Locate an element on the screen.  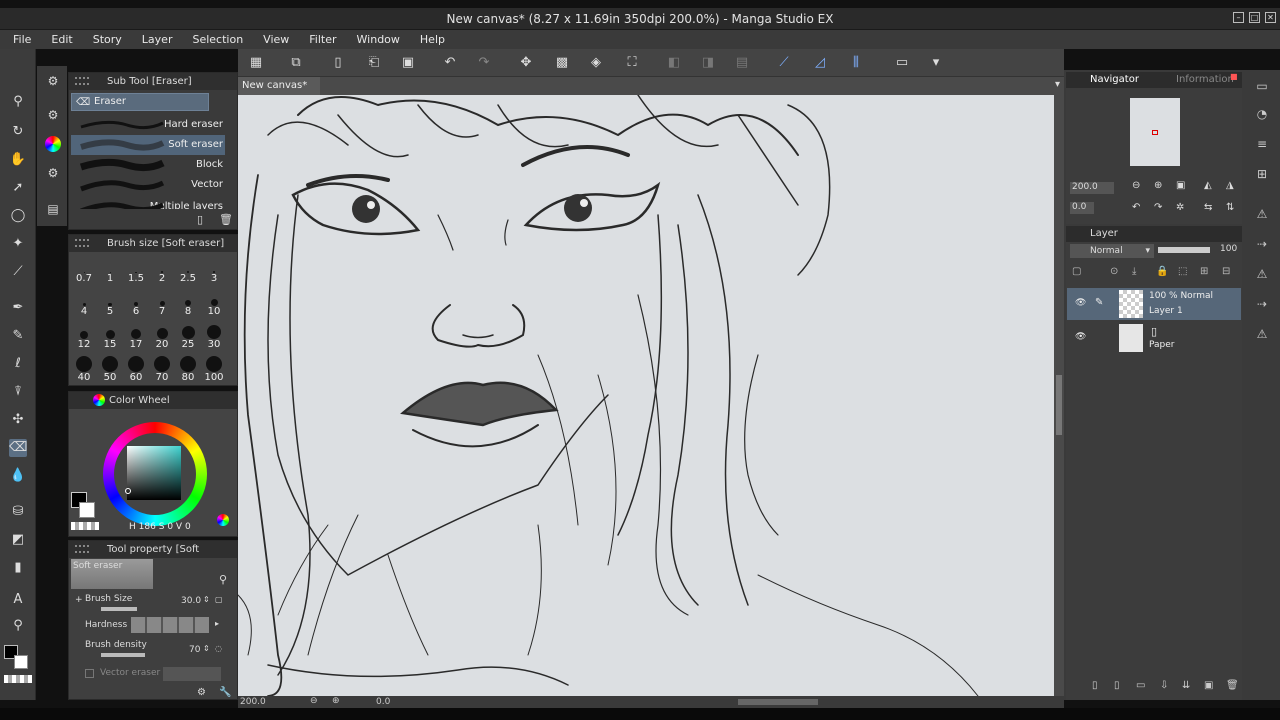
brush-size-option: 8 is located at coordinates (188, 306).